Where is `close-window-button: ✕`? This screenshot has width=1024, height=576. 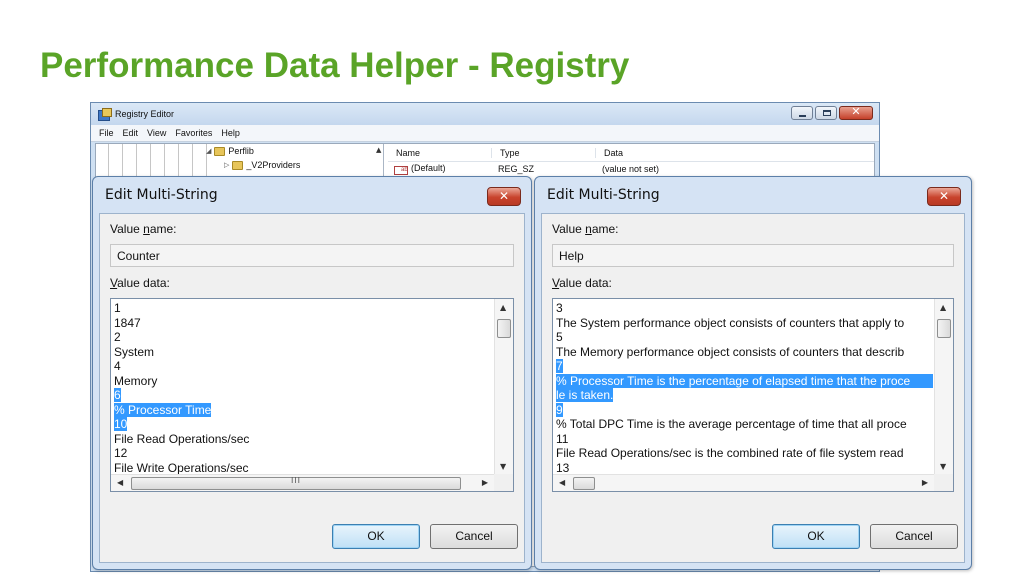 close-window-button: ✕ is located at coordinates (856, 112).